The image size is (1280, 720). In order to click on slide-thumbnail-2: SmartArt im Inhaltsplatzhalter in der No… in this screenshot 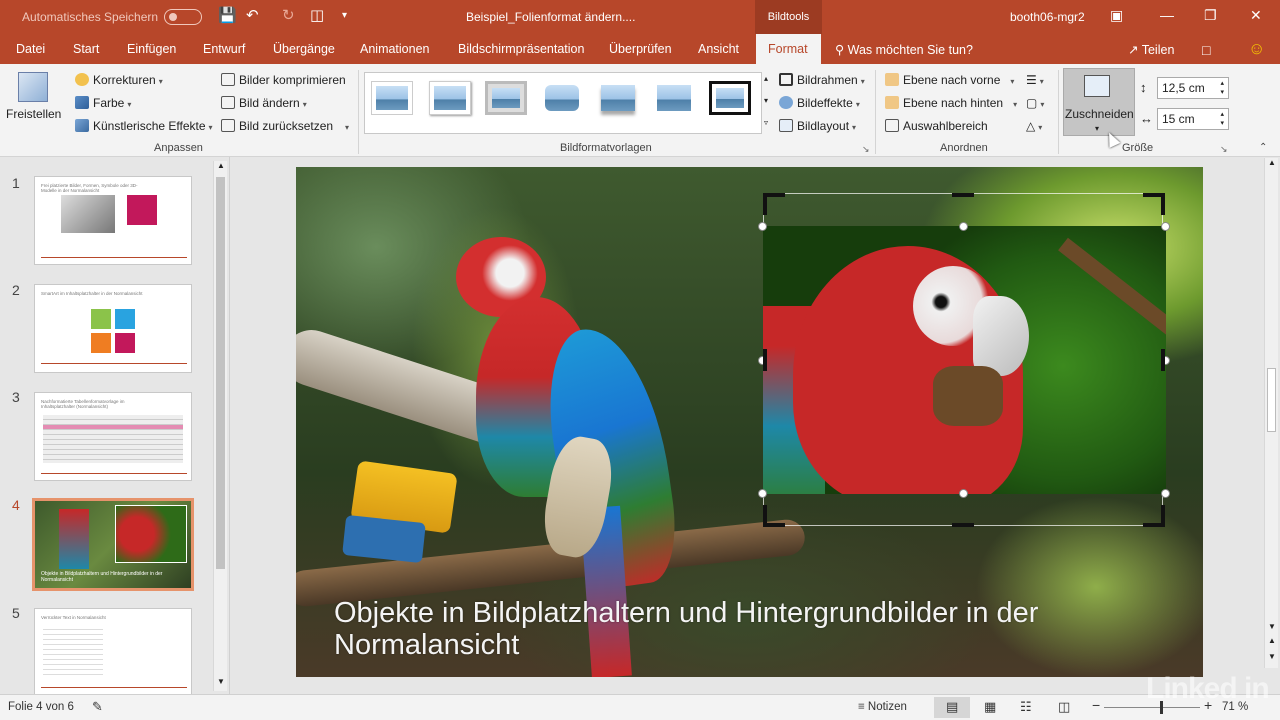, I will do `click(113, 328)`.